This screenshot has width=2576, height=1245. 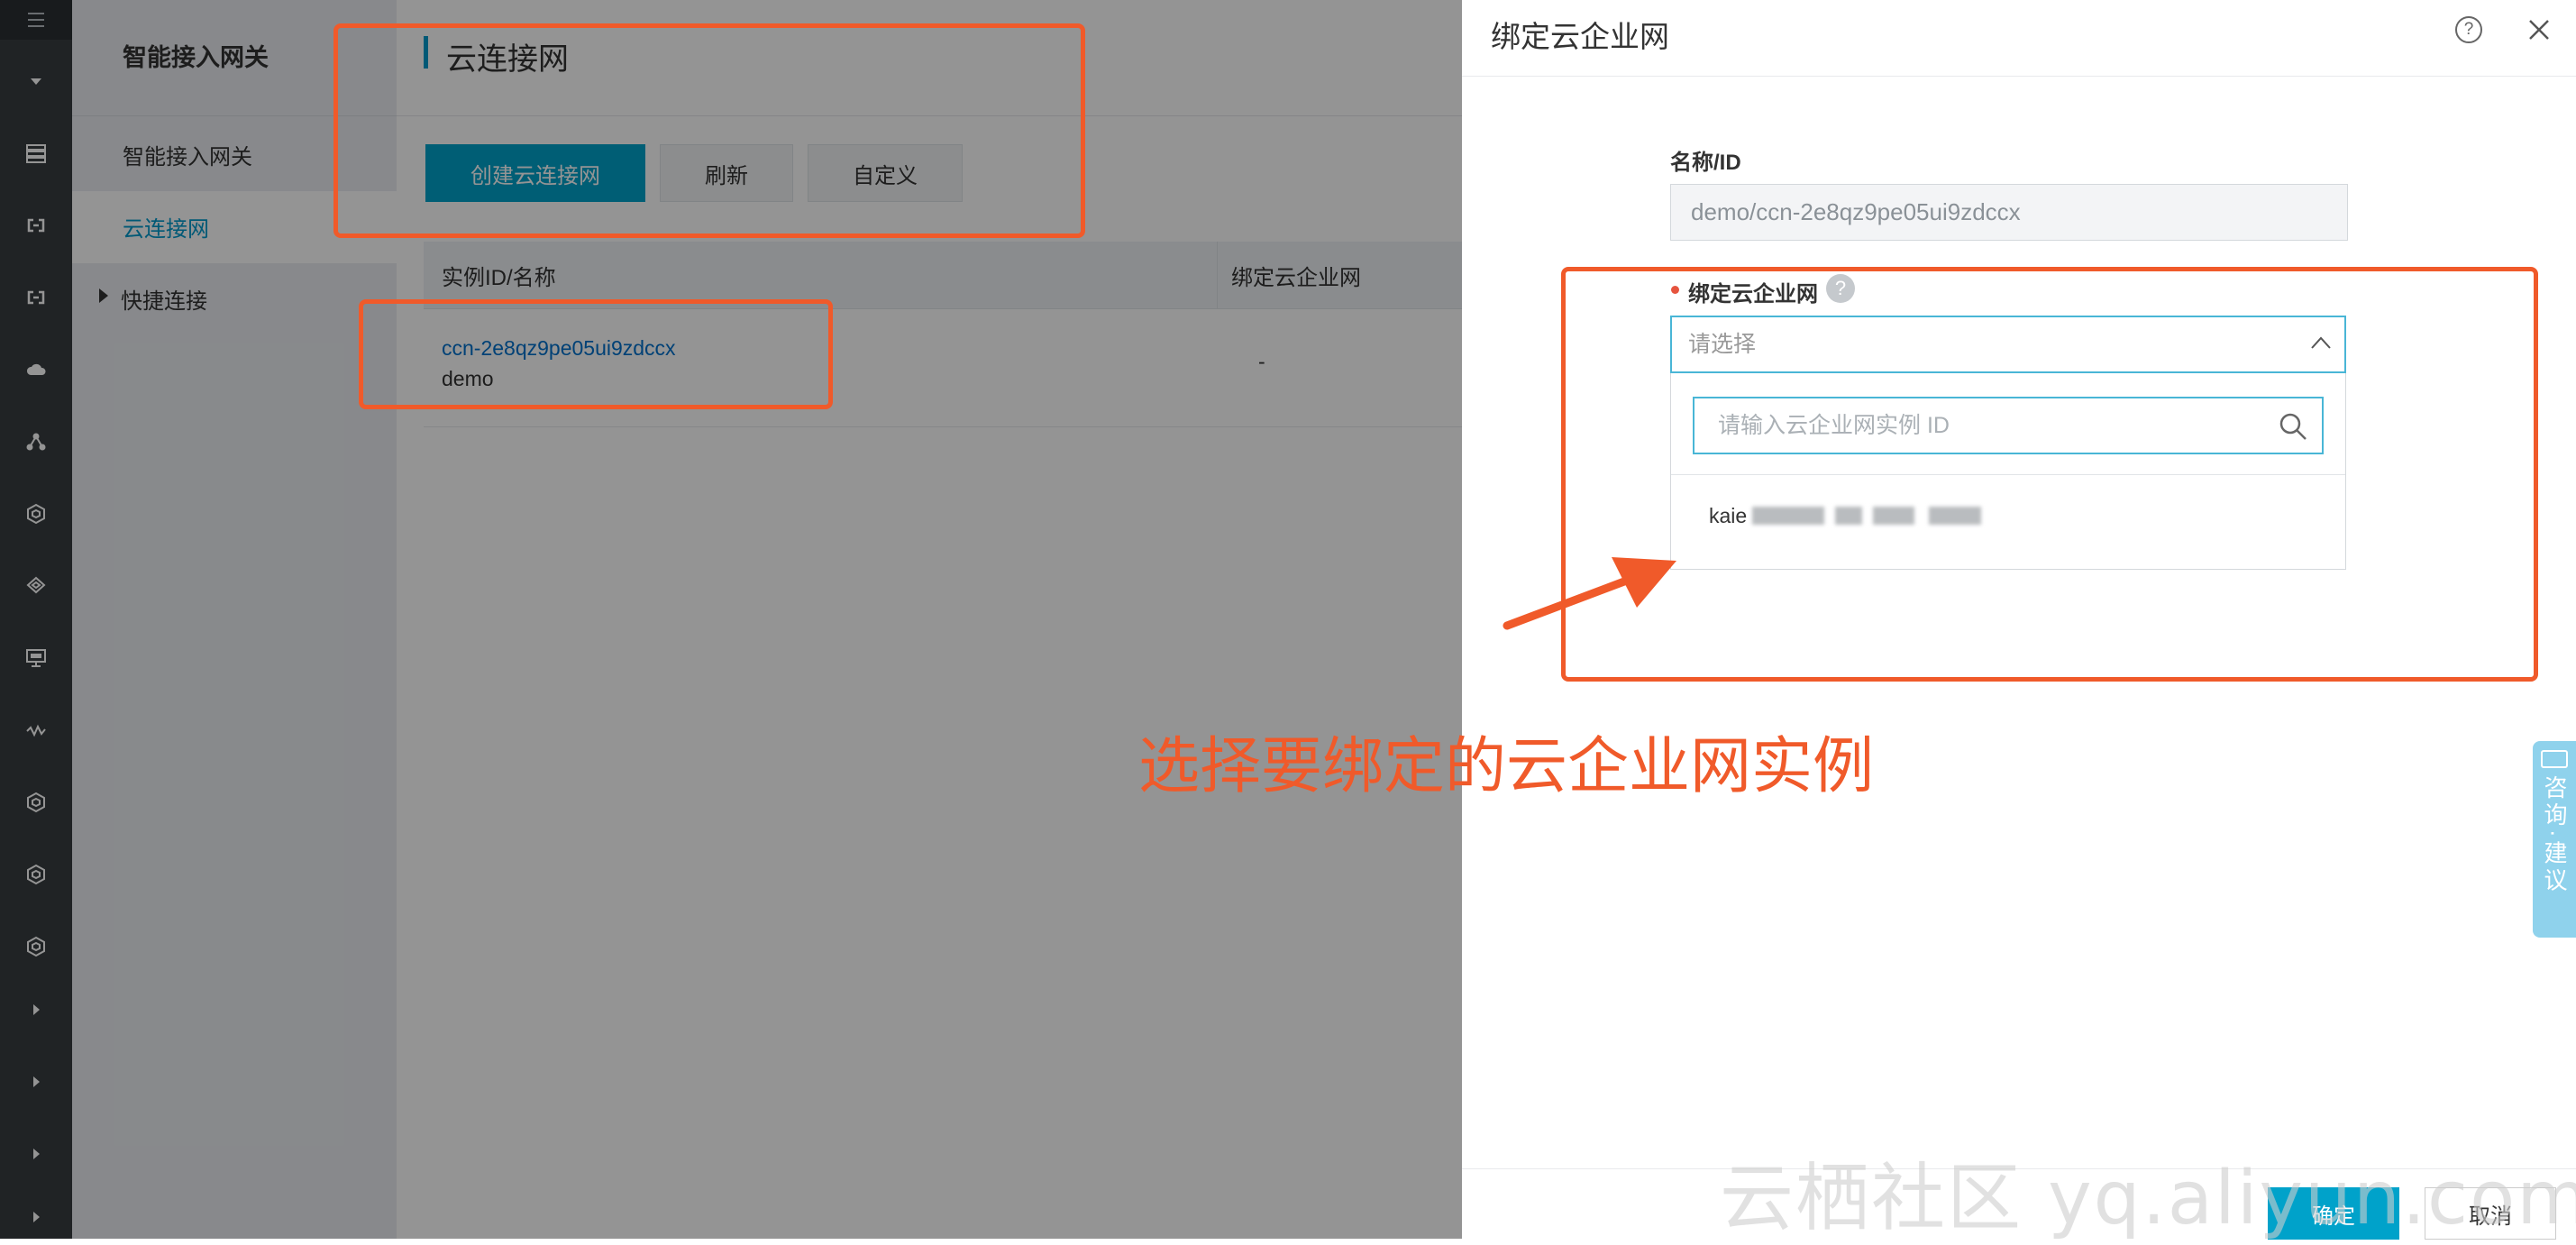 I want to click on name-id-label: 名称/ID, so click(x=1705, y=163).